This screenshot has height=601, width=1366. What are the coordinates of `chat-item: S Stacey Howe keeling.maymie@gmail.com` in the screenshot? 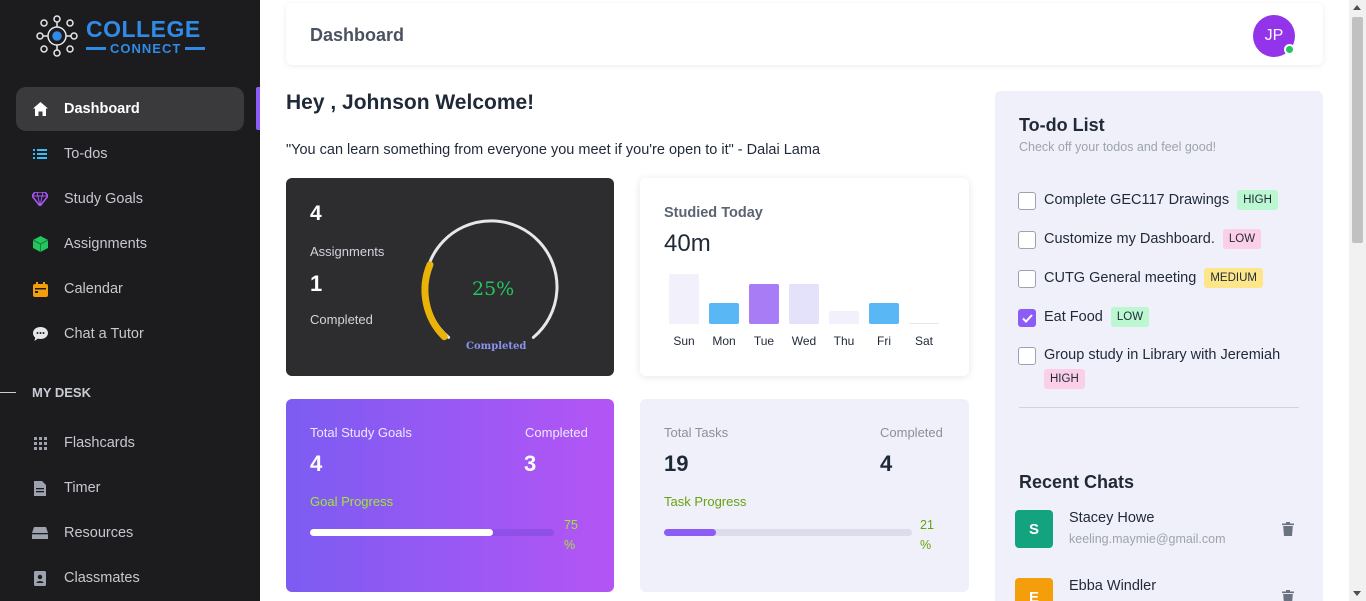 It's located at (1160, 530).